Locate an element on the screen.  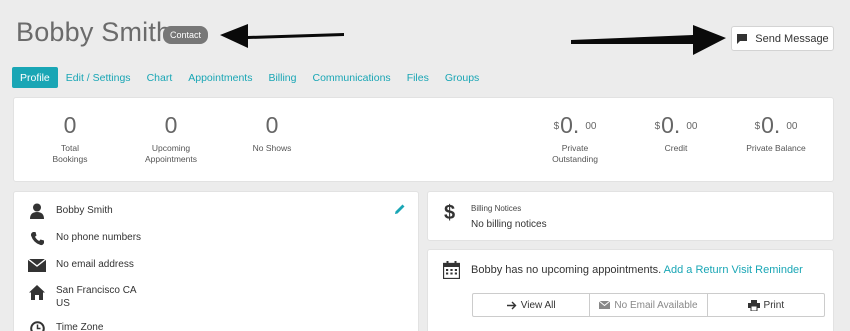
stat-label: Bookings is located at coordinates (70, 159).